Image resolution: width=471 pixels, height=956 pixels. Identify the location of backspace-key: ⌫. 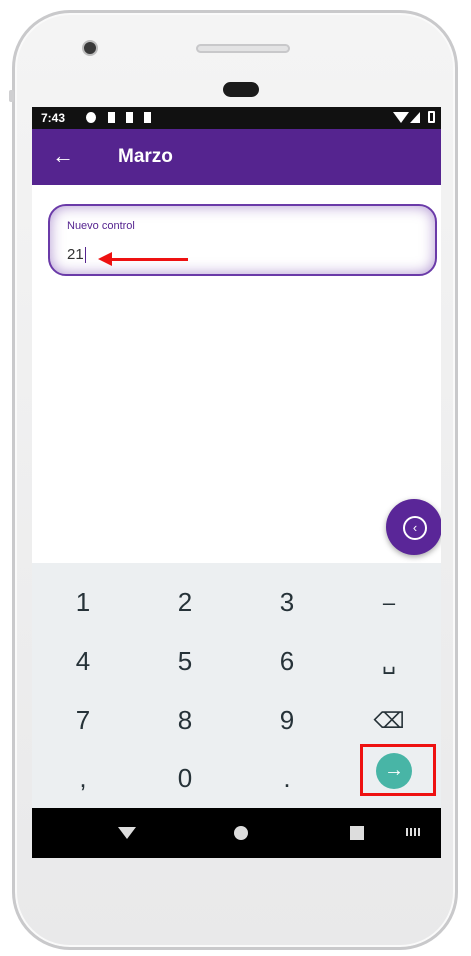
(389, 720).